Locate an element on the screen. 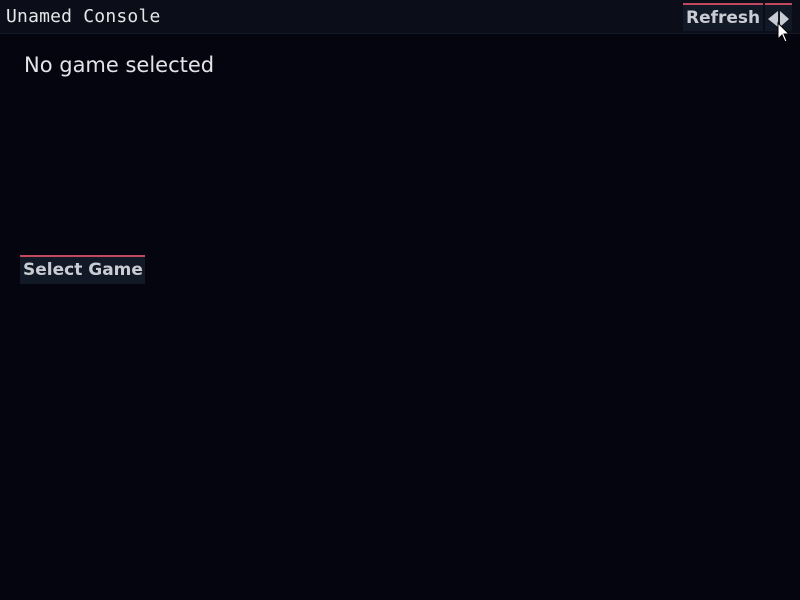 The height and width of the screenshot is (600, 800). app-title: Unamed Console is located at coordinates (83, 16).